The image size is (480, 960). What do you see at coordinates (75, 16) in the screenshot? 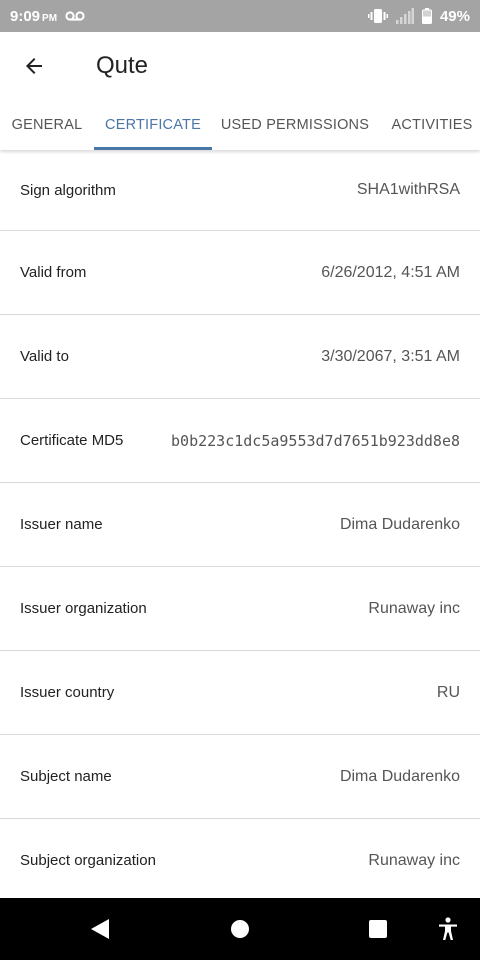
I see `voicemail-icon` at bounding box center [75, 16].